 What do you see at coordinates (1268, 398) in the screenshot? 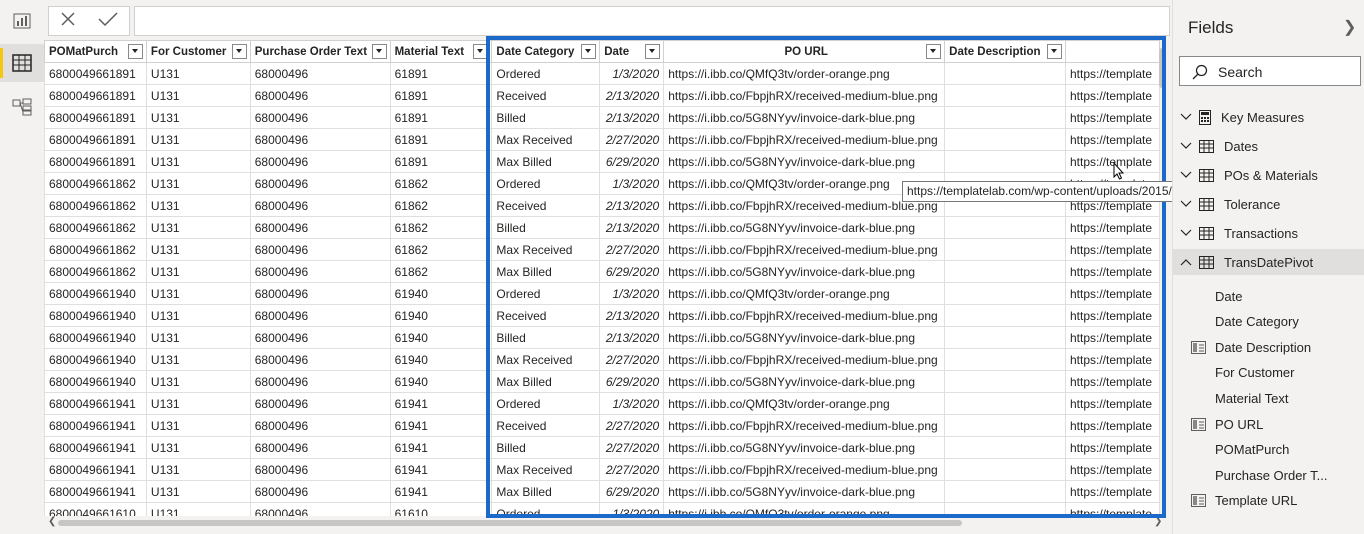
I see `field-item: Material Text` at bounding box center [1268, 398].